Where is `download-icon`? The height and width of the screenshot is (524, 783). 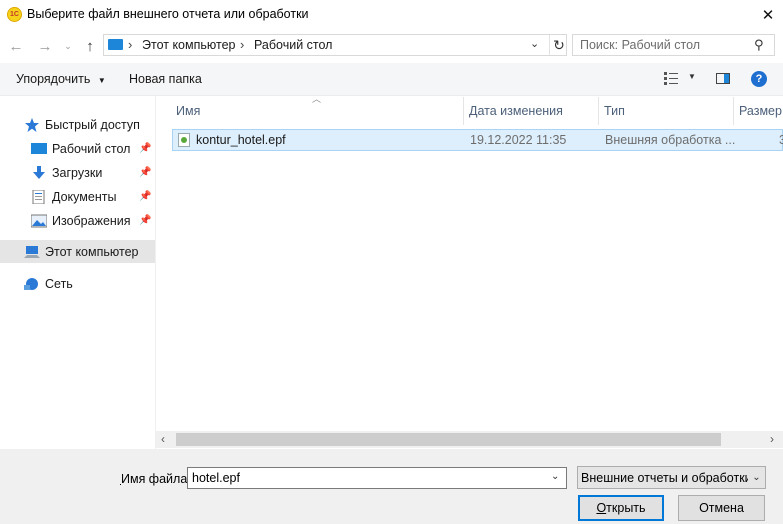
download-icon is located at coordinates (39, 172).